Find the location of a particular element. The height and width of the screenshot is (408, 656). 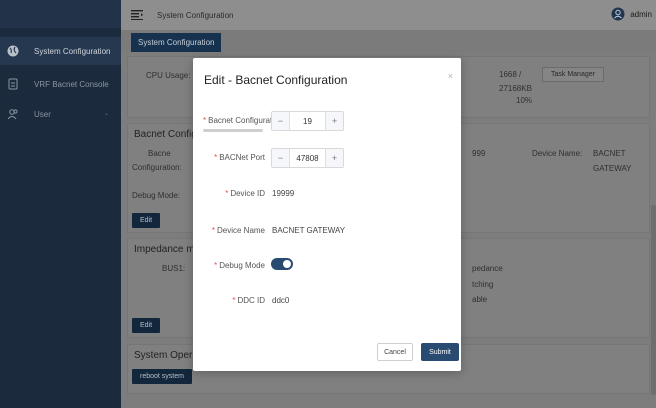

page-scrollbar is located at coordinates (653, 300).